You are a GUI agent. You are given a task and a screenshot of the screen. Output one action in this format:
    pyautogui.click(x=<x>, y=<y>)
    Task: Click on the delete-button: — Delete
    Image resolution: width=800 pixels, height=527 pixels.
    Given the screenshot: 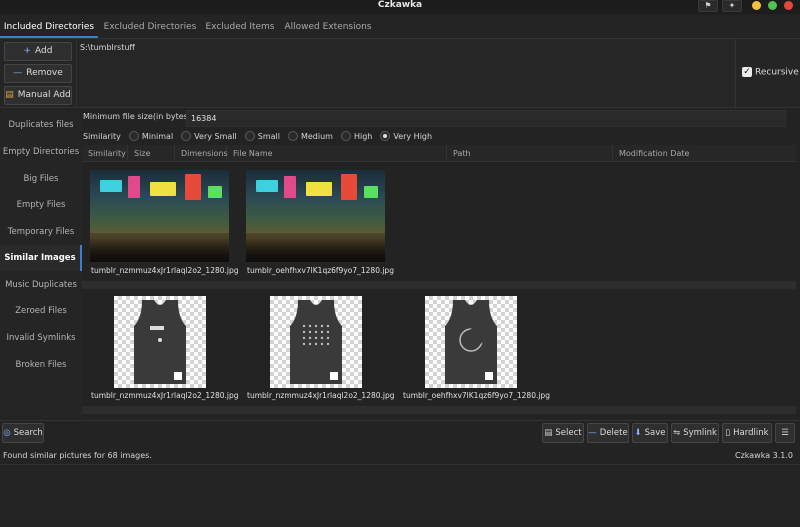 What is the action you would take?
    pyautogui.click(x=608, y=433)
    